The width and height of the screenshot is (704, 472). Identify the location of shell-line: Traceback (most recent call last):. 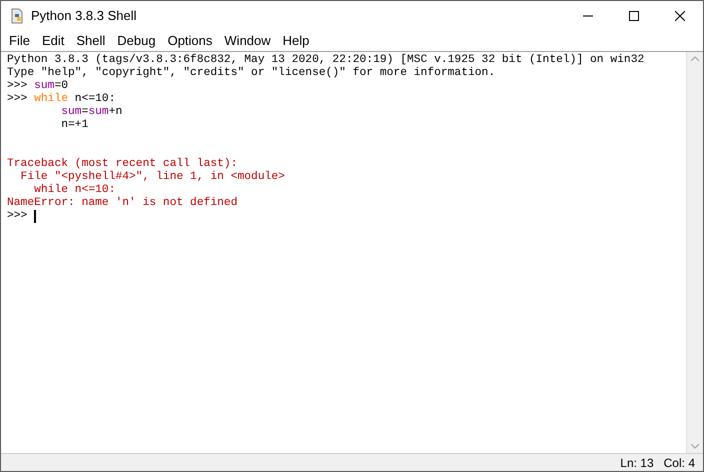
(122, 164).